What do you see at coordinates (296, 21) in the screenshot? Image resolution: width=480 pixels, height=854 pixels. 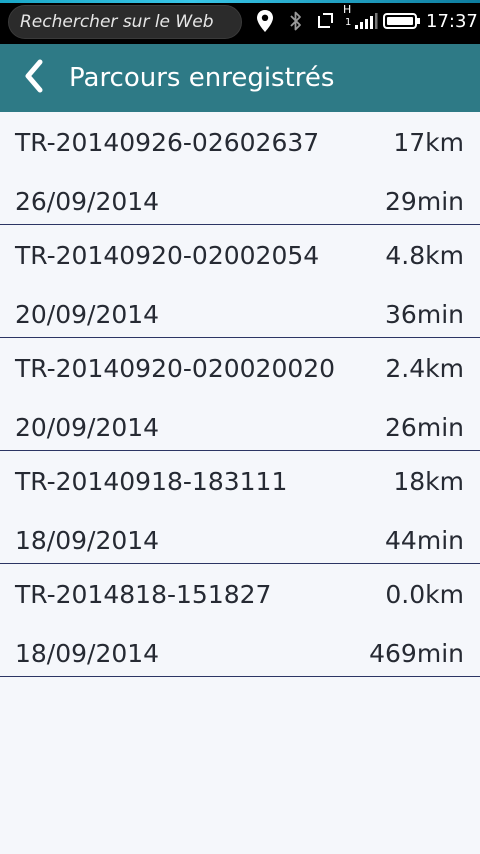 I see `bluetooth-icon` at bounding box center [296, 21].